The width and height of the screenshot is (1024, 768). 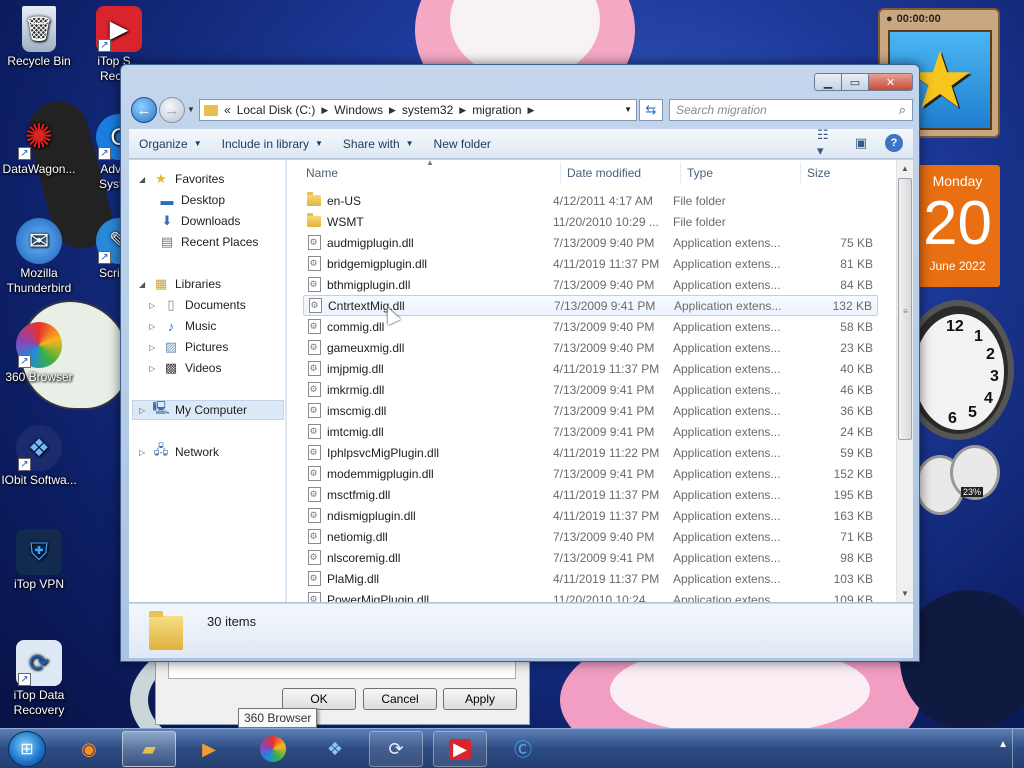 What do you see at coordinates (149, 749) in the screenshot?
I see `taskbar-file-explorer: ▰` at bounding box center [149, 749].